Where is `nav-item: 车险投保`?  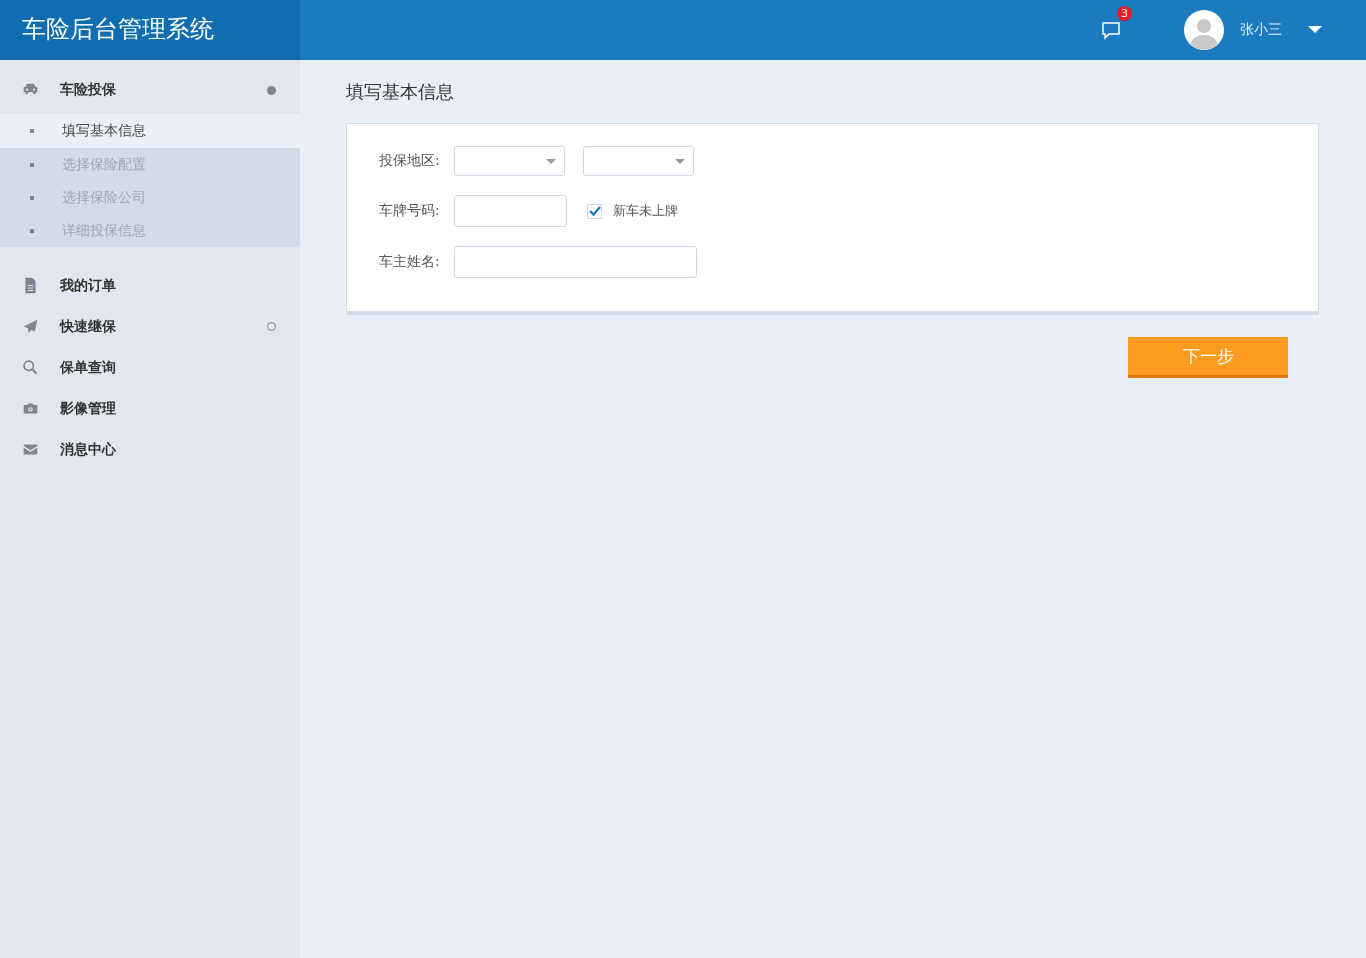 nav-item: 车险投保 is located at coordinates (150, 90).